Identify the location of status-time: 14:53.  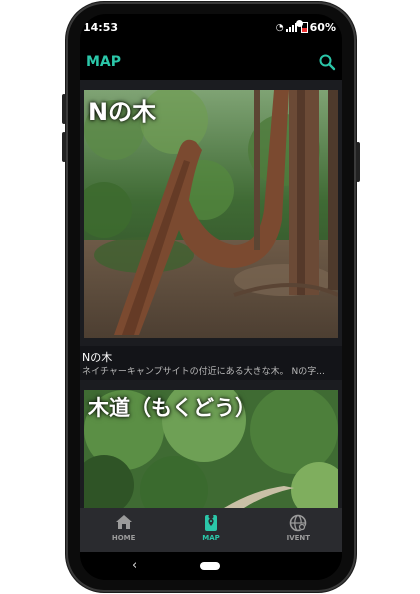
(101, 27).